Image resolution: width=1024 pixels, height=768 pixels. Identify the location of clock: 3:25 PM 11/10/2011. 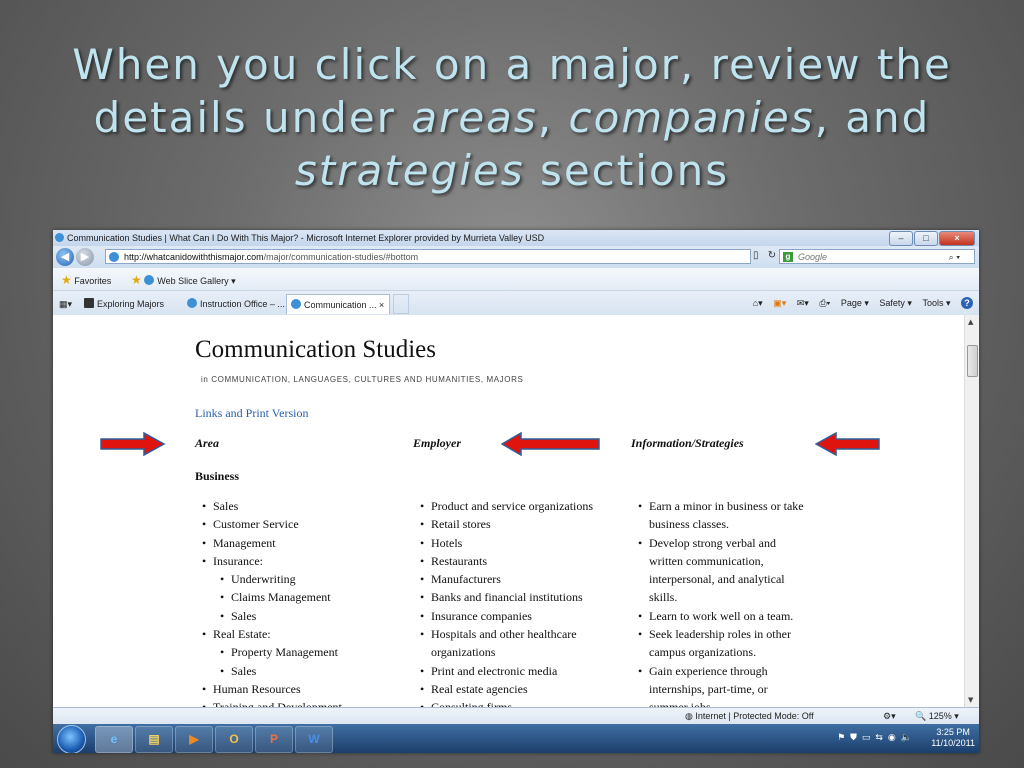
(953, 738).